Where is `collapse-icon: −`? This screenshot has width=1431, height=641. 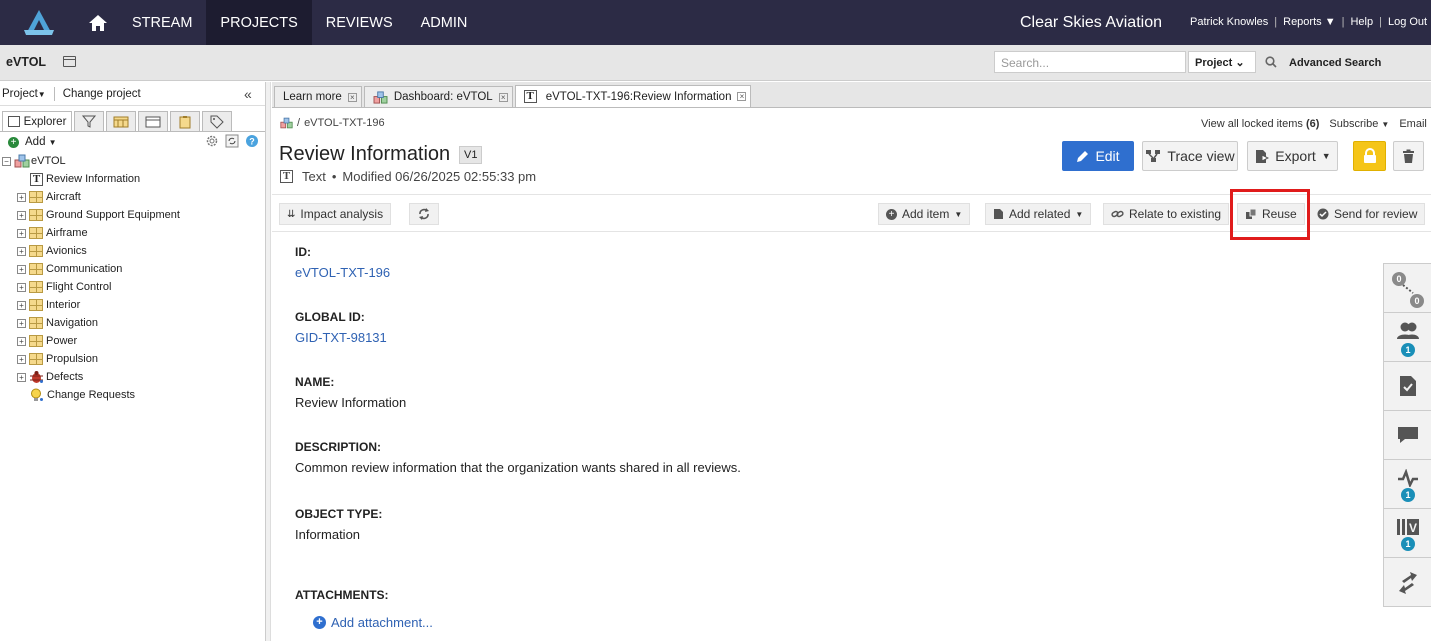
collapse-icon: − is located at coordinates (6, 161).